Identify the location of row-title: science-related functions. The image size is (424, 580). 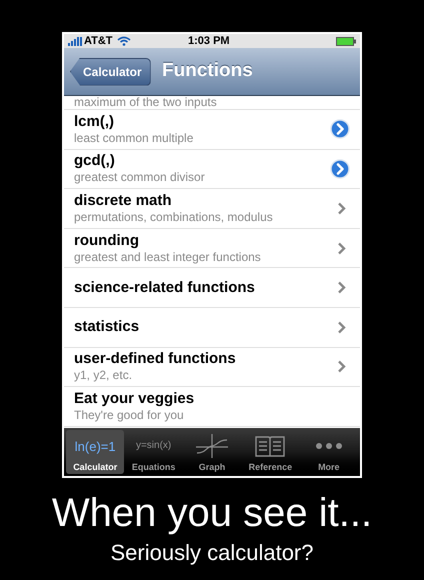
(165, 287).